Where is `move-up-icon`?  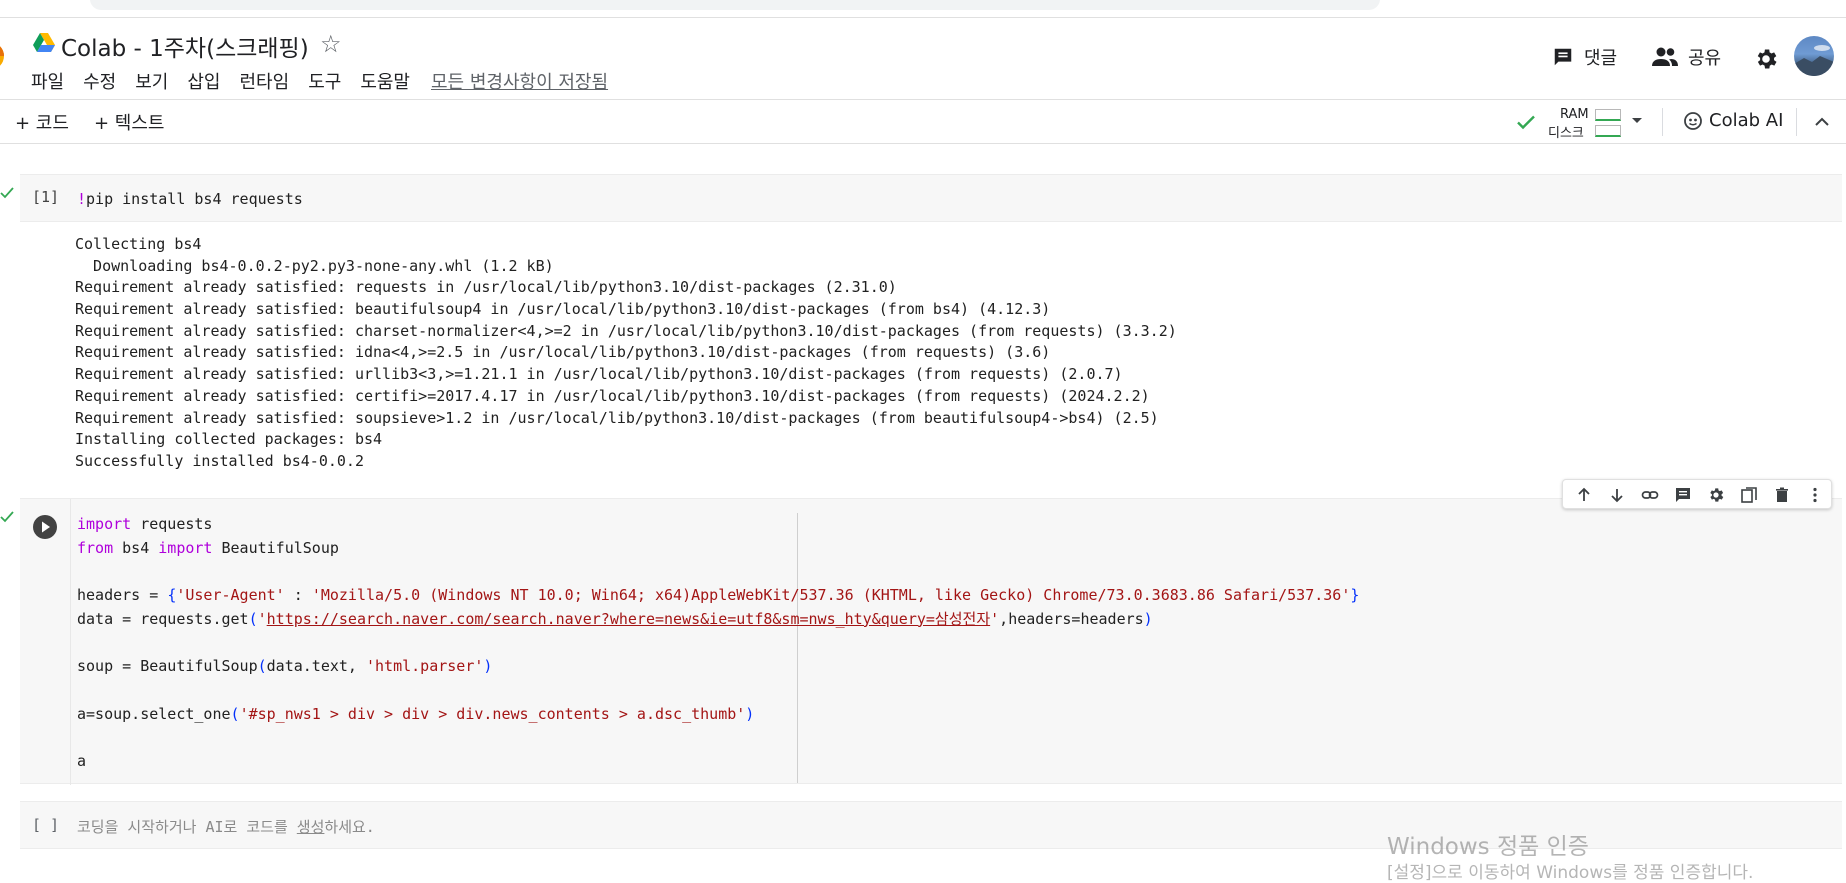 move-up-icon is located at coordinates (1584, 495).